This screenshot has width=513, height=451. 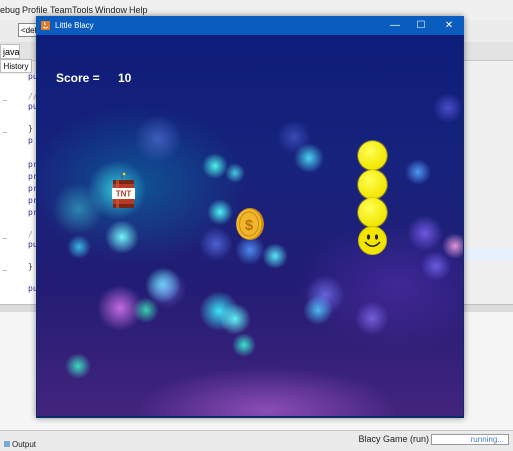 I want to click on tab-output: Output, so click(x=30, y=445).